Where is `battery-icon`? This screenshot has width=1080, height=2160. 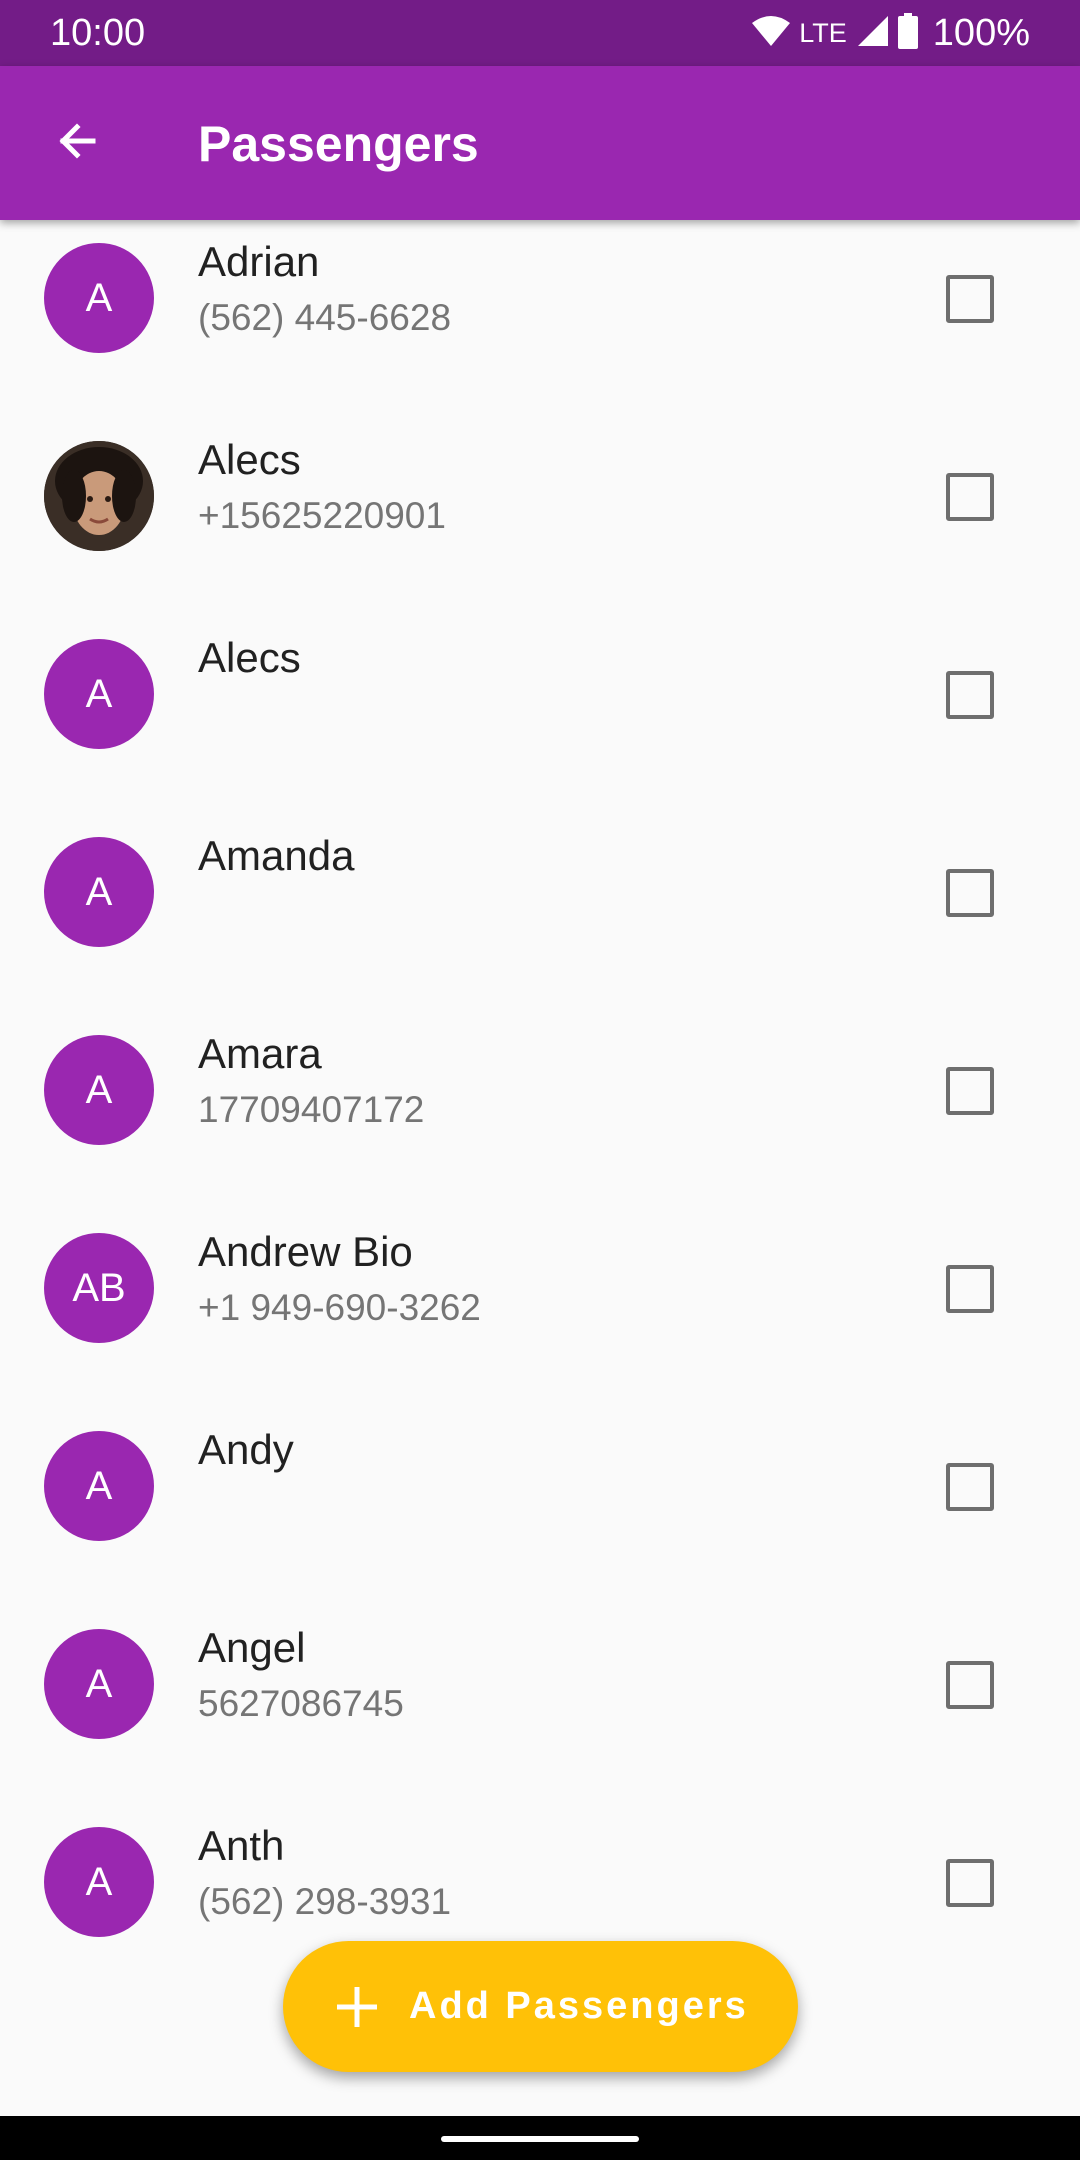 battery-icon is located at coordinates (908, 33).